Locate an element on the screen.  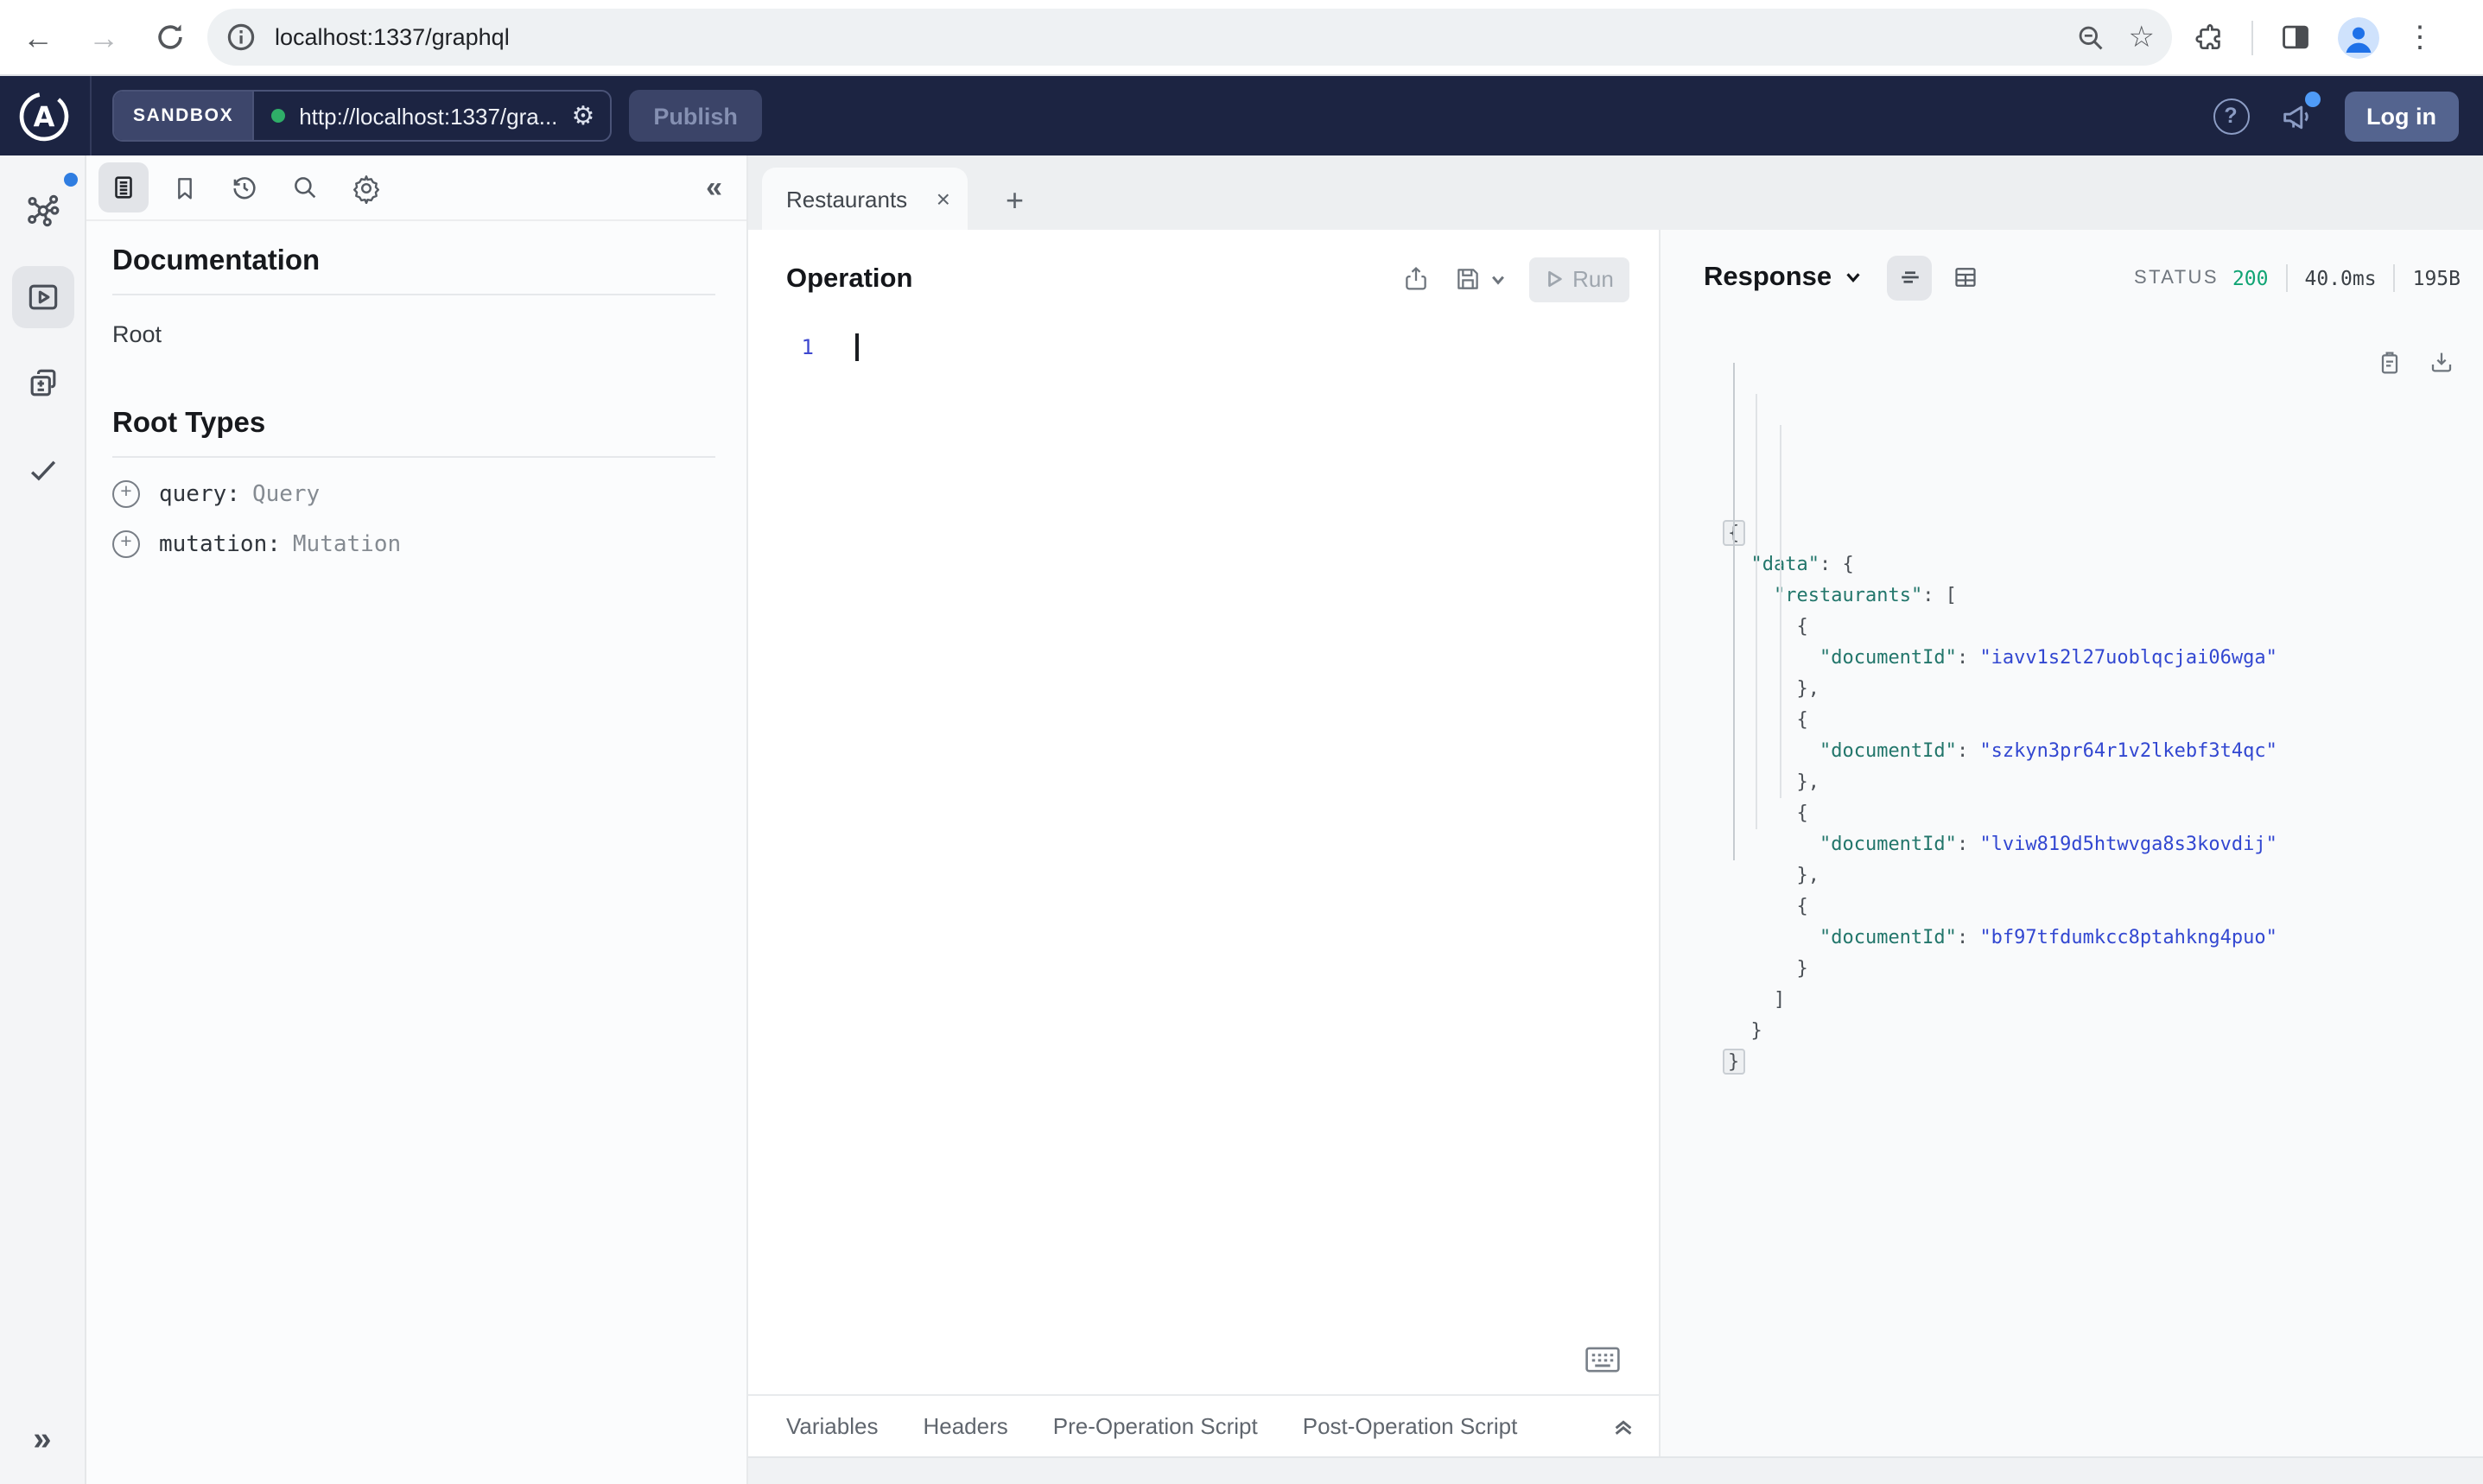
sidebar-expand-button: » is located at coordinates (42, 1441).